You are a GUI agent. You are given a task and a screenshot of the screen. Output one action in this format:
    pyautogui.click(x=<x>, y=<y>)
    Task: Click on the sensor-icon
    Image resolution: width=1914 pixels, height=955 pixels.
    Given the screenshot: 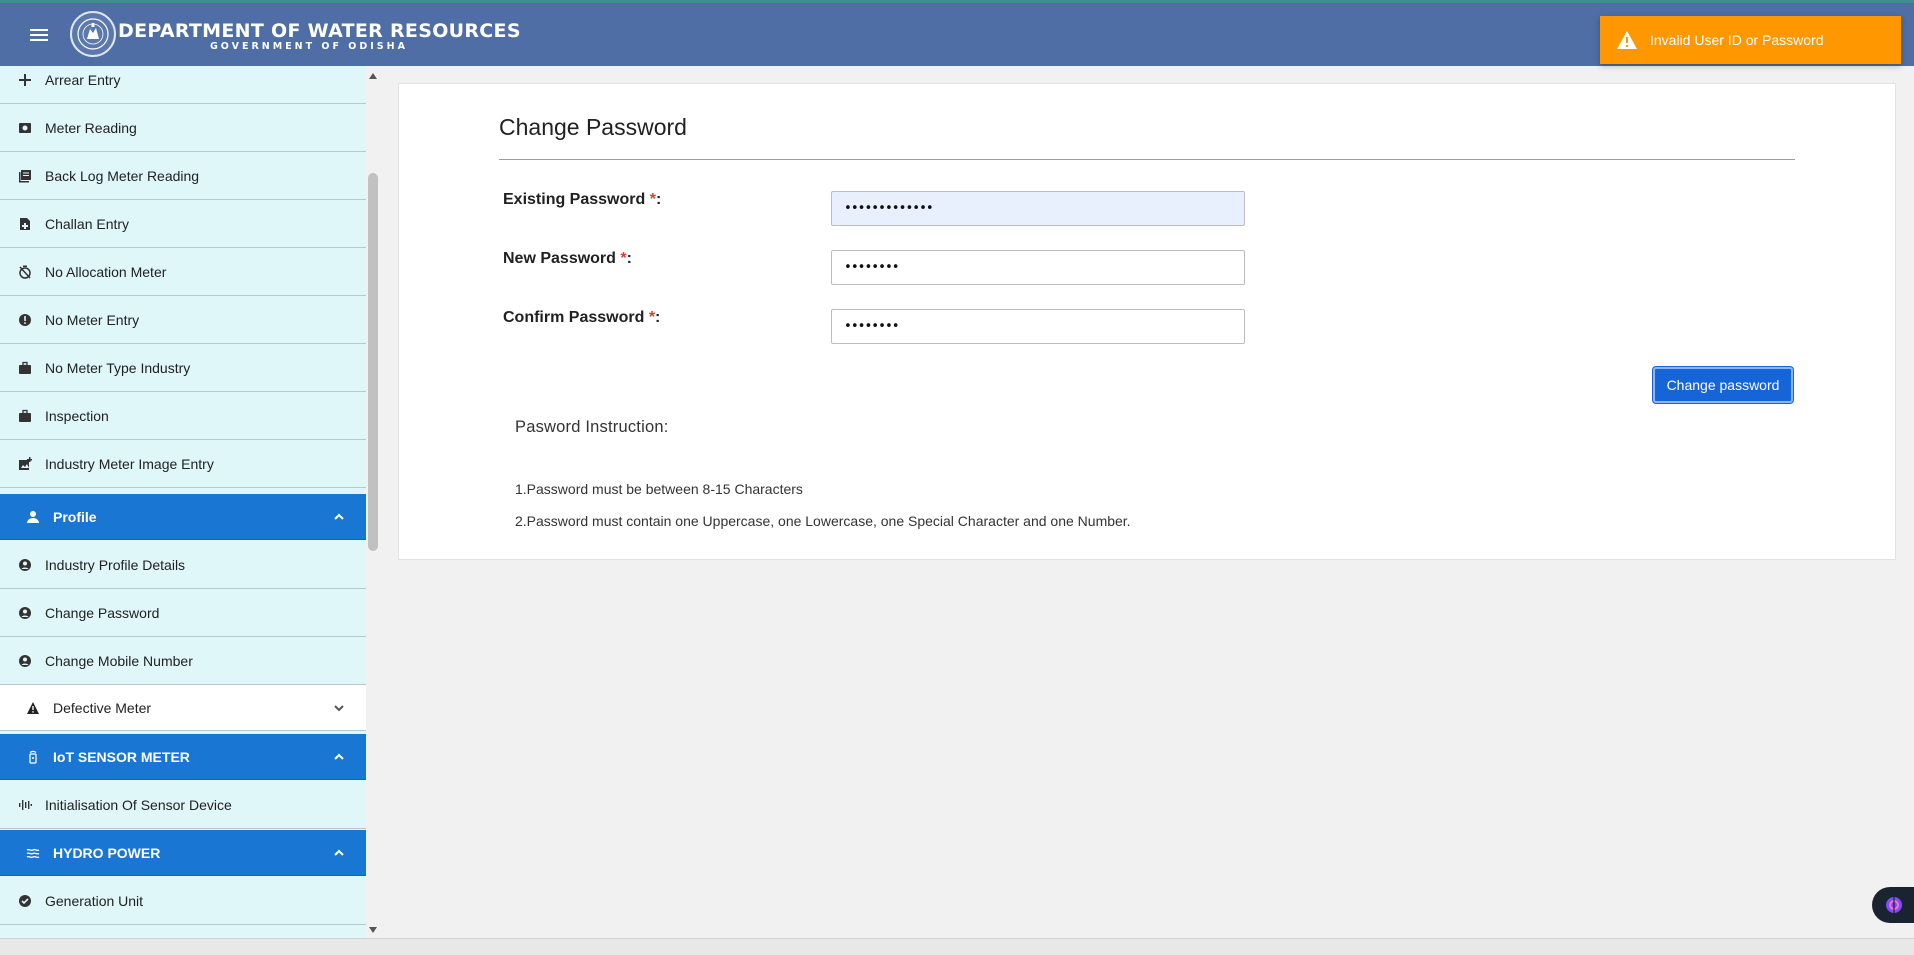 What is the action you would take?
    pyautogui.click(x=33, y=757)
    